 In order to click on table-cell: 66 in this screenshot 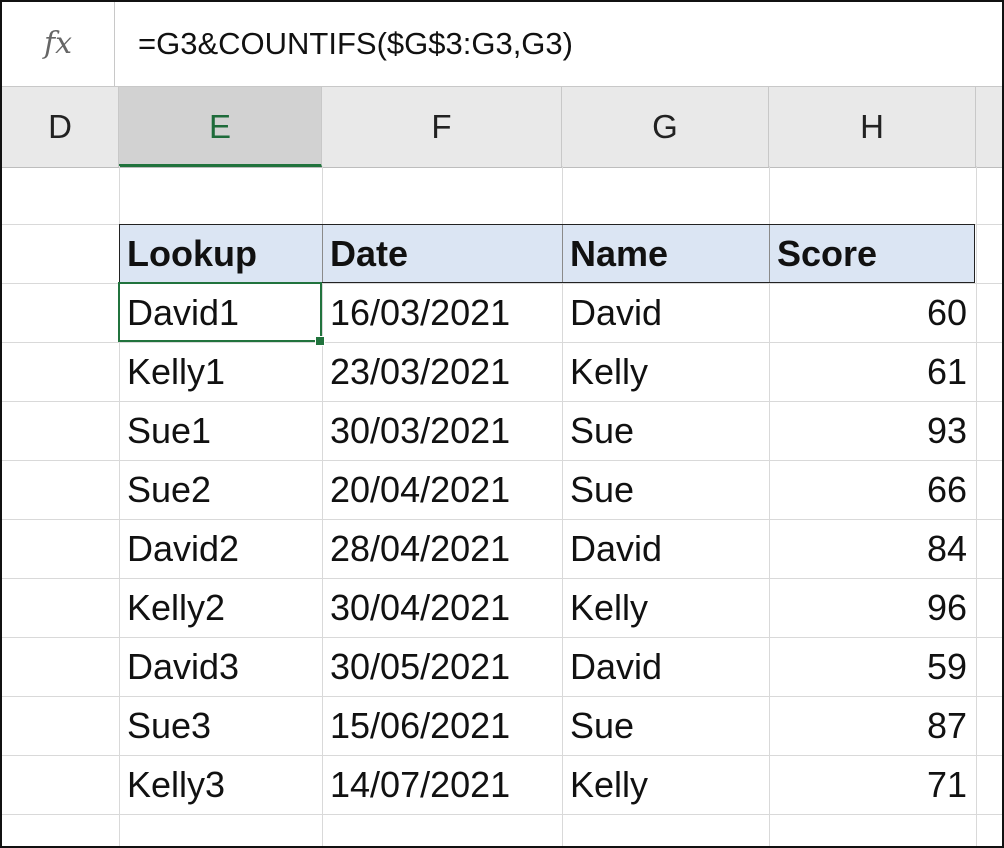, I will do `click(872, 489)`.